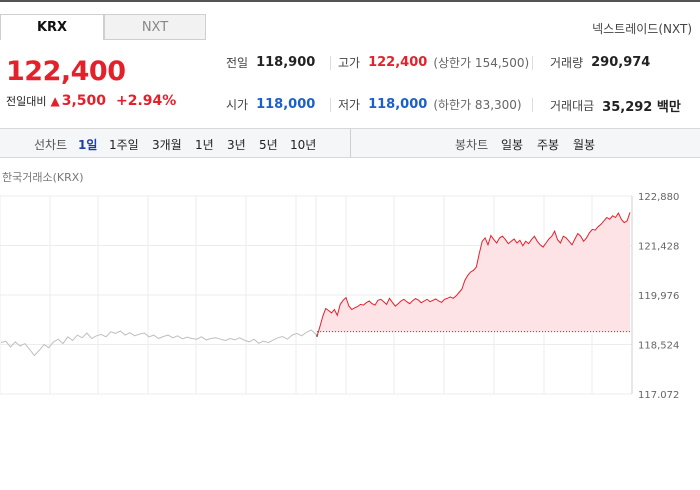  What do you see at coordinates (477, 105) in the screenshot?
I see `stat-low-limit: (하한가 83,300)` at bounding box center [477, 105].